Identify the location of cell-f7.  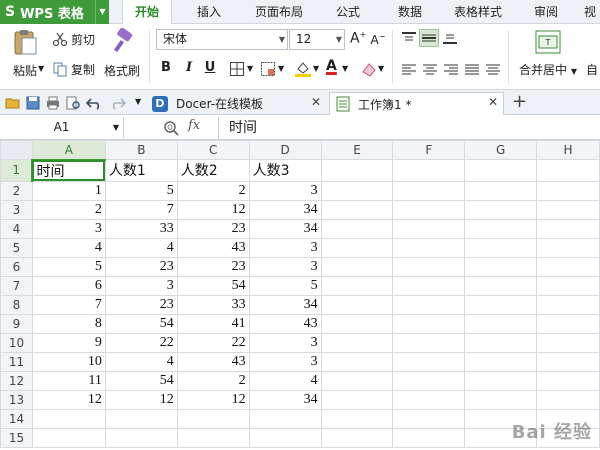
(429, 285).